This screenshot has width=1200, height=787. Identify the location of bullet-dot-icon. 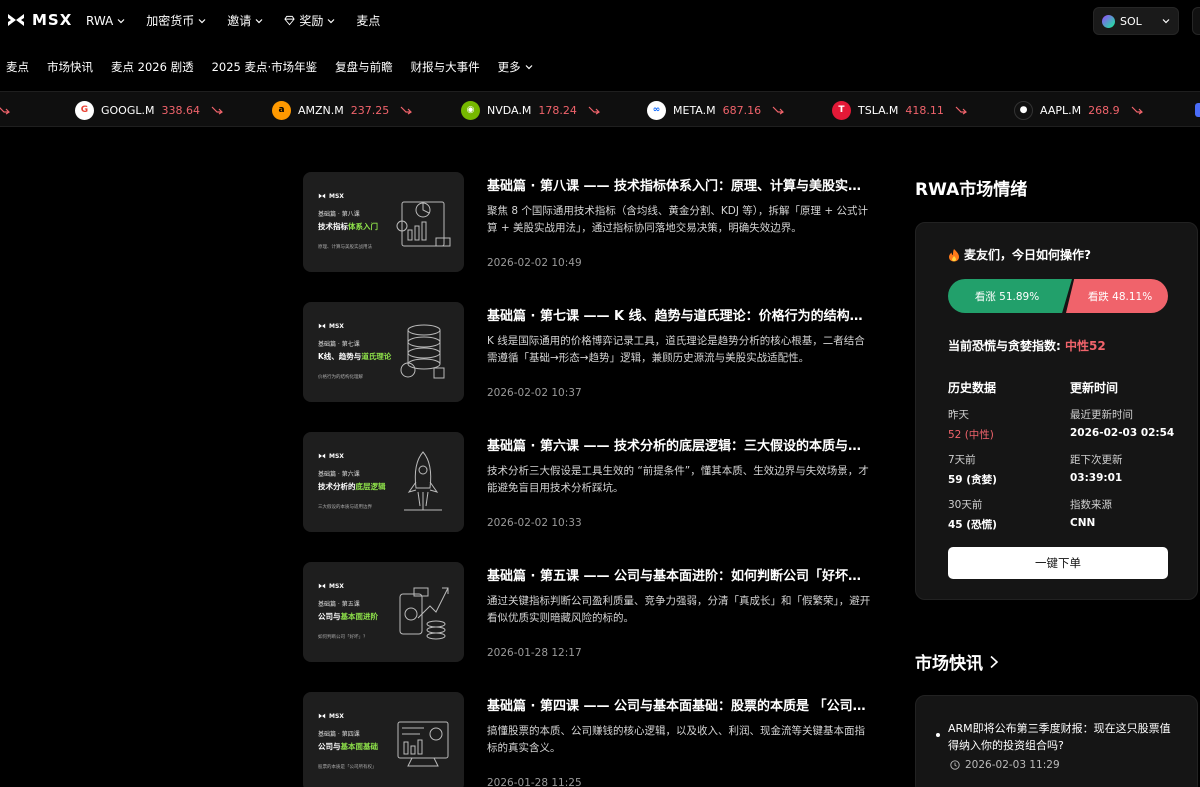
(938, 735).